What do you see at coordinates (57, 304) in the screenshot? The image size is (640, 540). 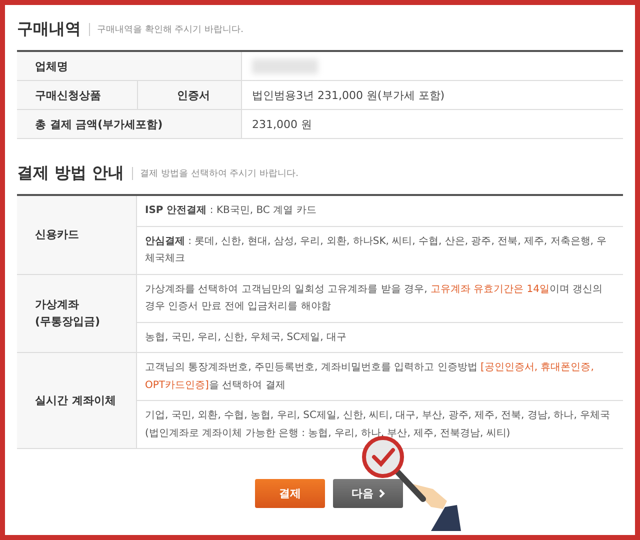 I see `method-label: 가상계좌` at bounding box center [57, 304].